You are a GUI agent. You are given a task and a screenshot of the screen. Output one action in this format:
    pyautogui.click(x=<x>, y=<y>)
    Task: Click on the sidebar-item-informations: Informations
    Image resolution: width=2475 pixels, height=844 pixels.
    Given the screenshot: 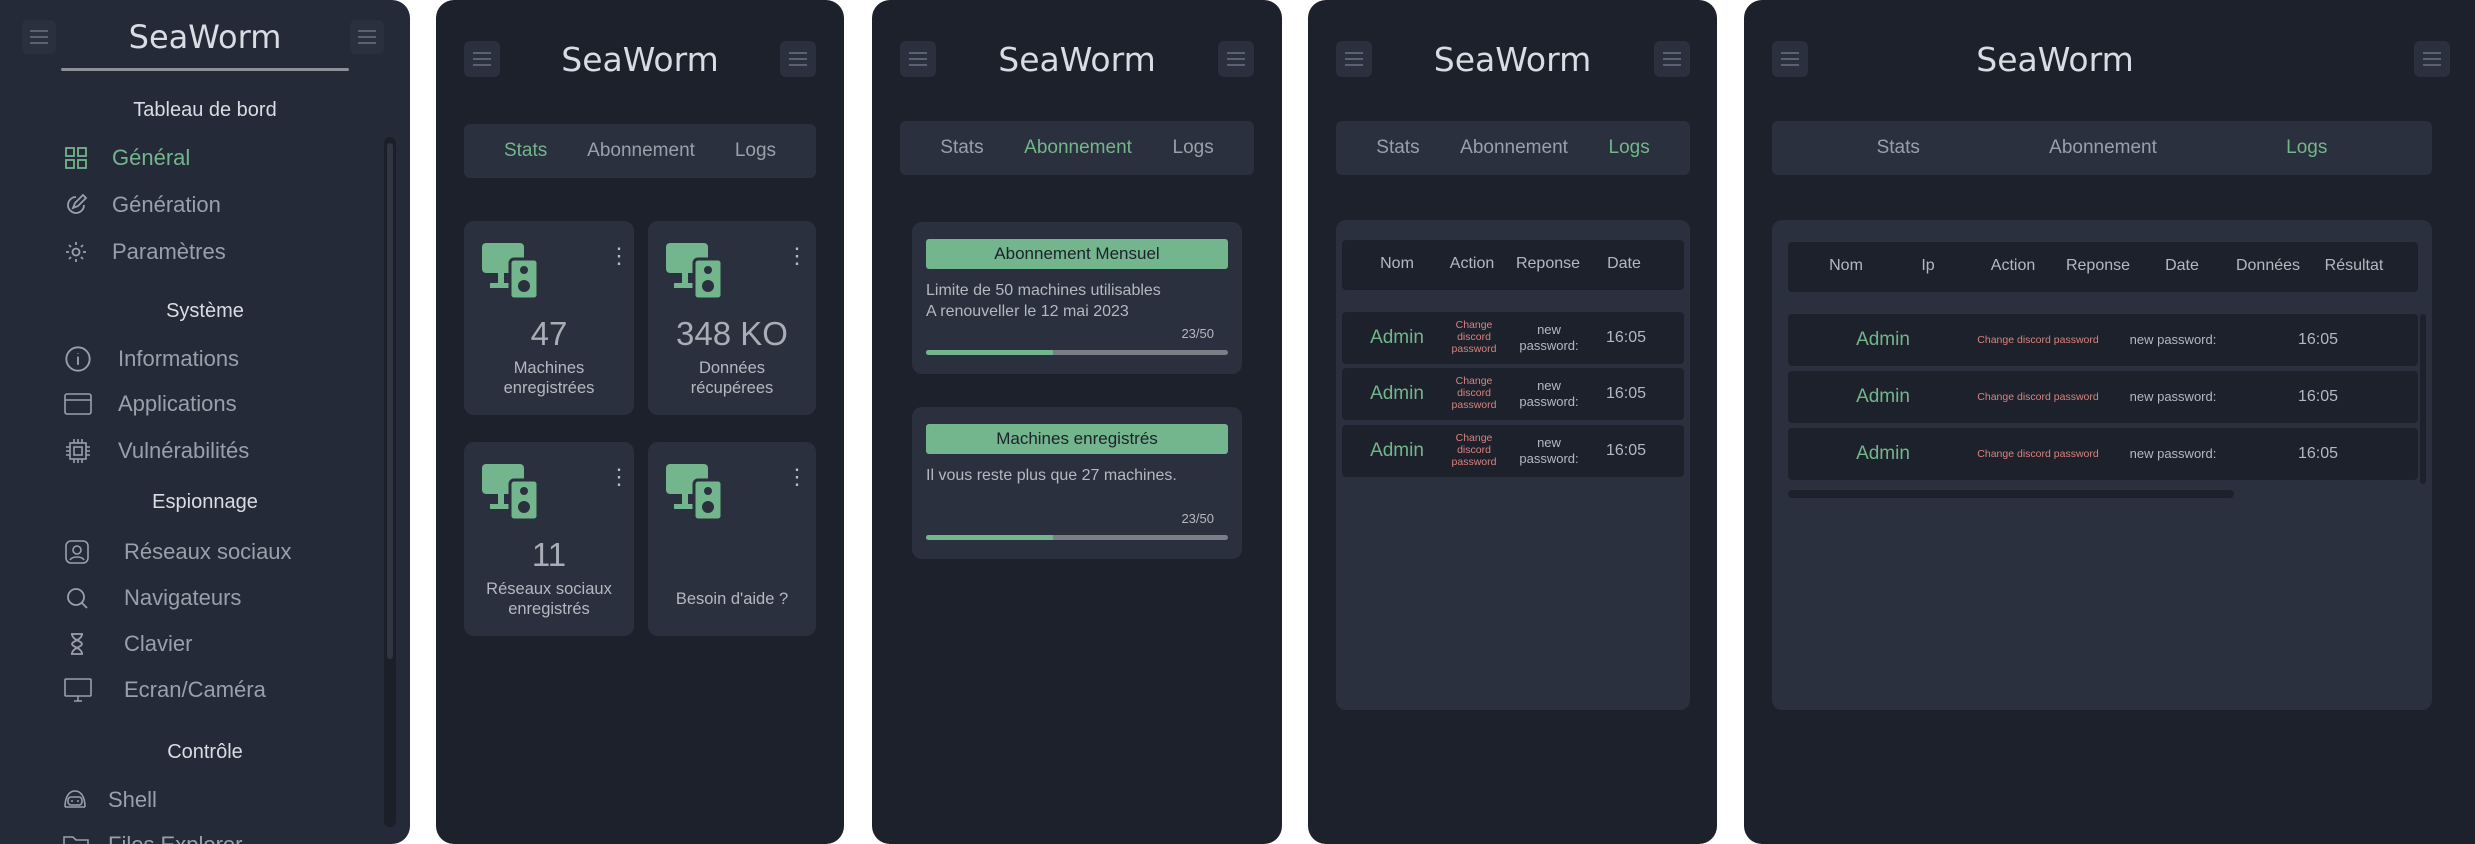 What is the action you would take?
    pyautogui.click(x=151, y=359)
    